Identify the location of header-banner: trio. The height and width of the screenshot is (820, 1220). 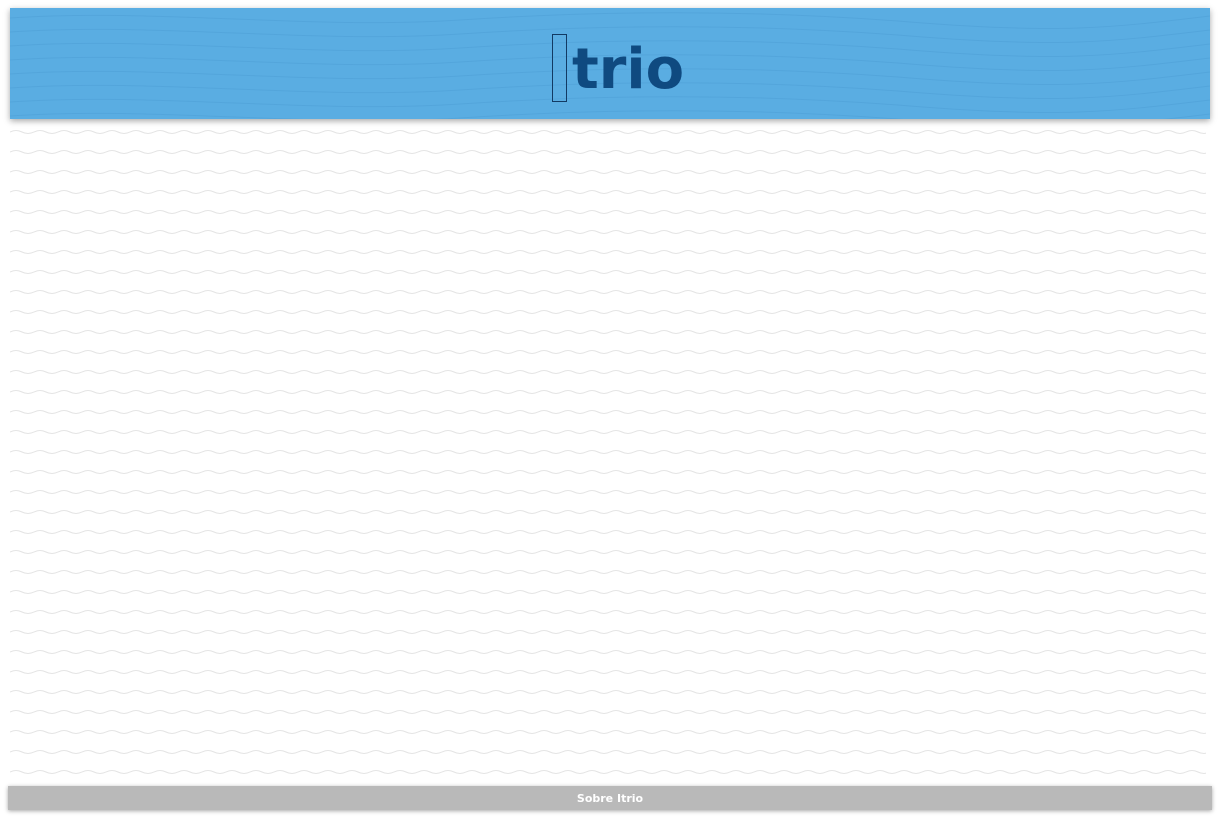
(610, 63).